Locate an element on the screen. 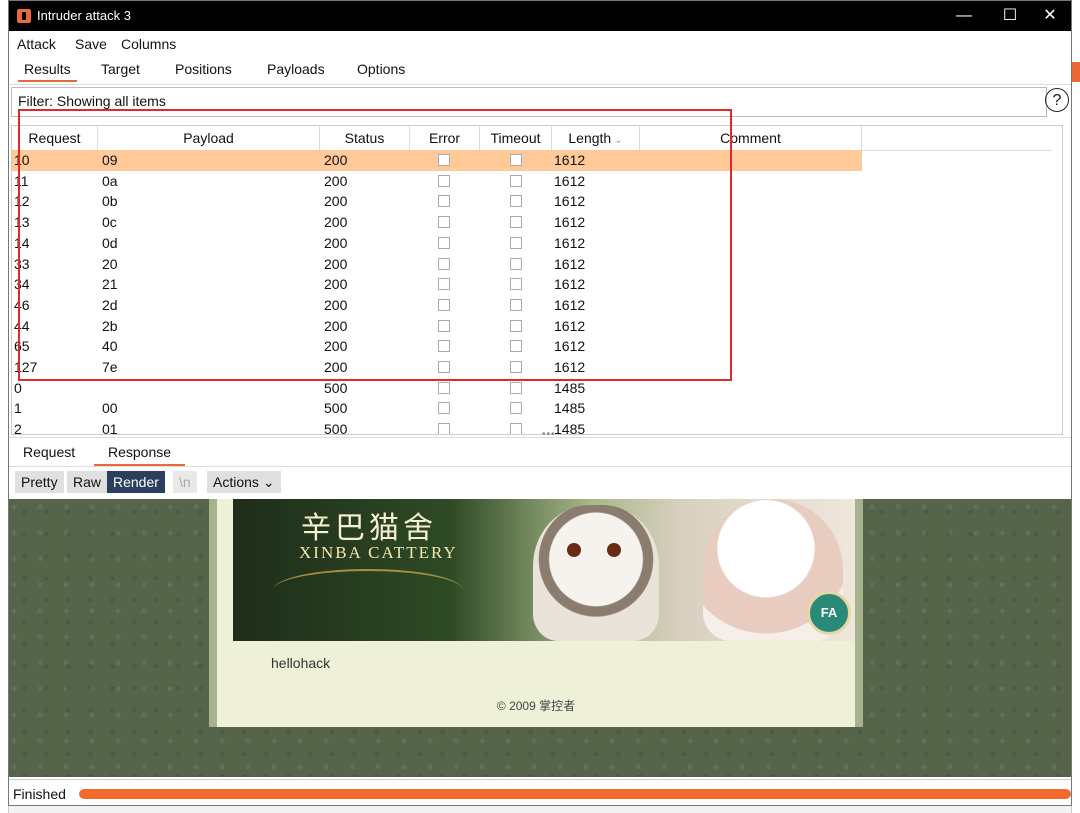 Image resolution: width=1080 pixels, height=813 pixels. column-error: Error is located at coordinates (445, 138).